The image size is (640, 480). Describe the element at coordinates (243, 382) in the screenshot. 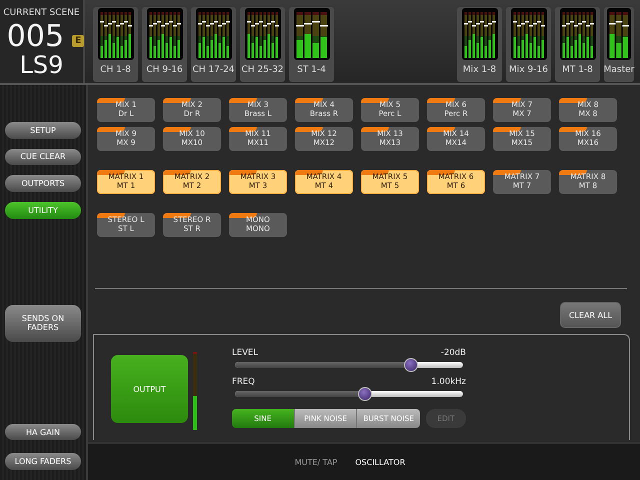

I see `slider-label: FREQ` at that location.